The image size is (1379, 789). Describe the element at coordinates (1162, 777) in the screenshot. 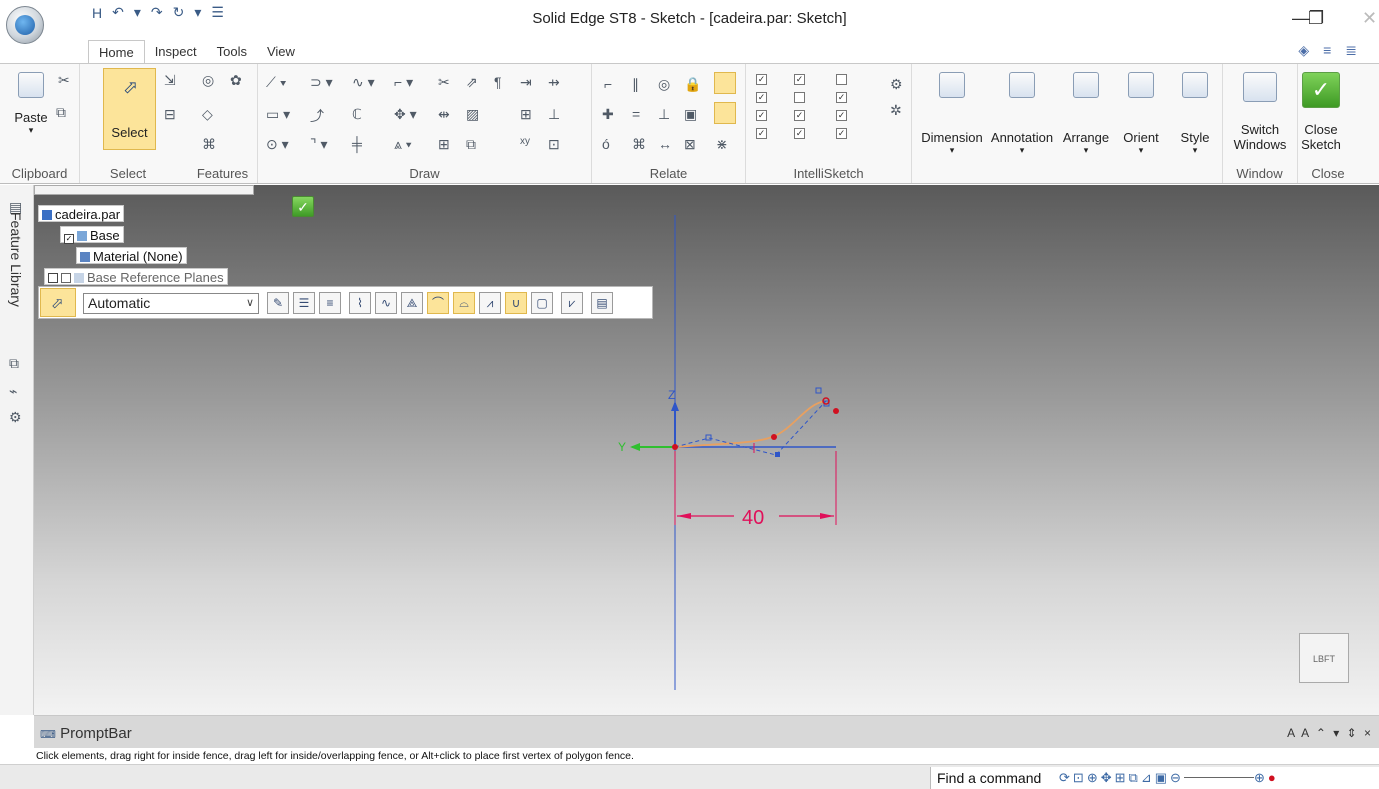

I see `render-icon: ▣` at that location.